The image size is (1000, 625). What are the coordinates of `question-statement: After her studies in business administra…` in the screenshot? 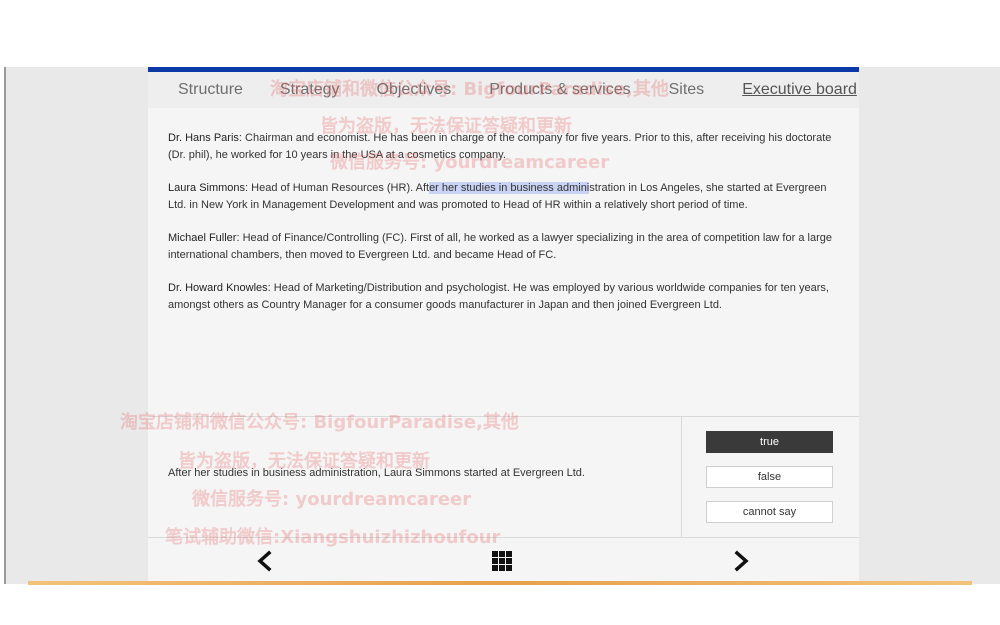 It's located at (376, 473).